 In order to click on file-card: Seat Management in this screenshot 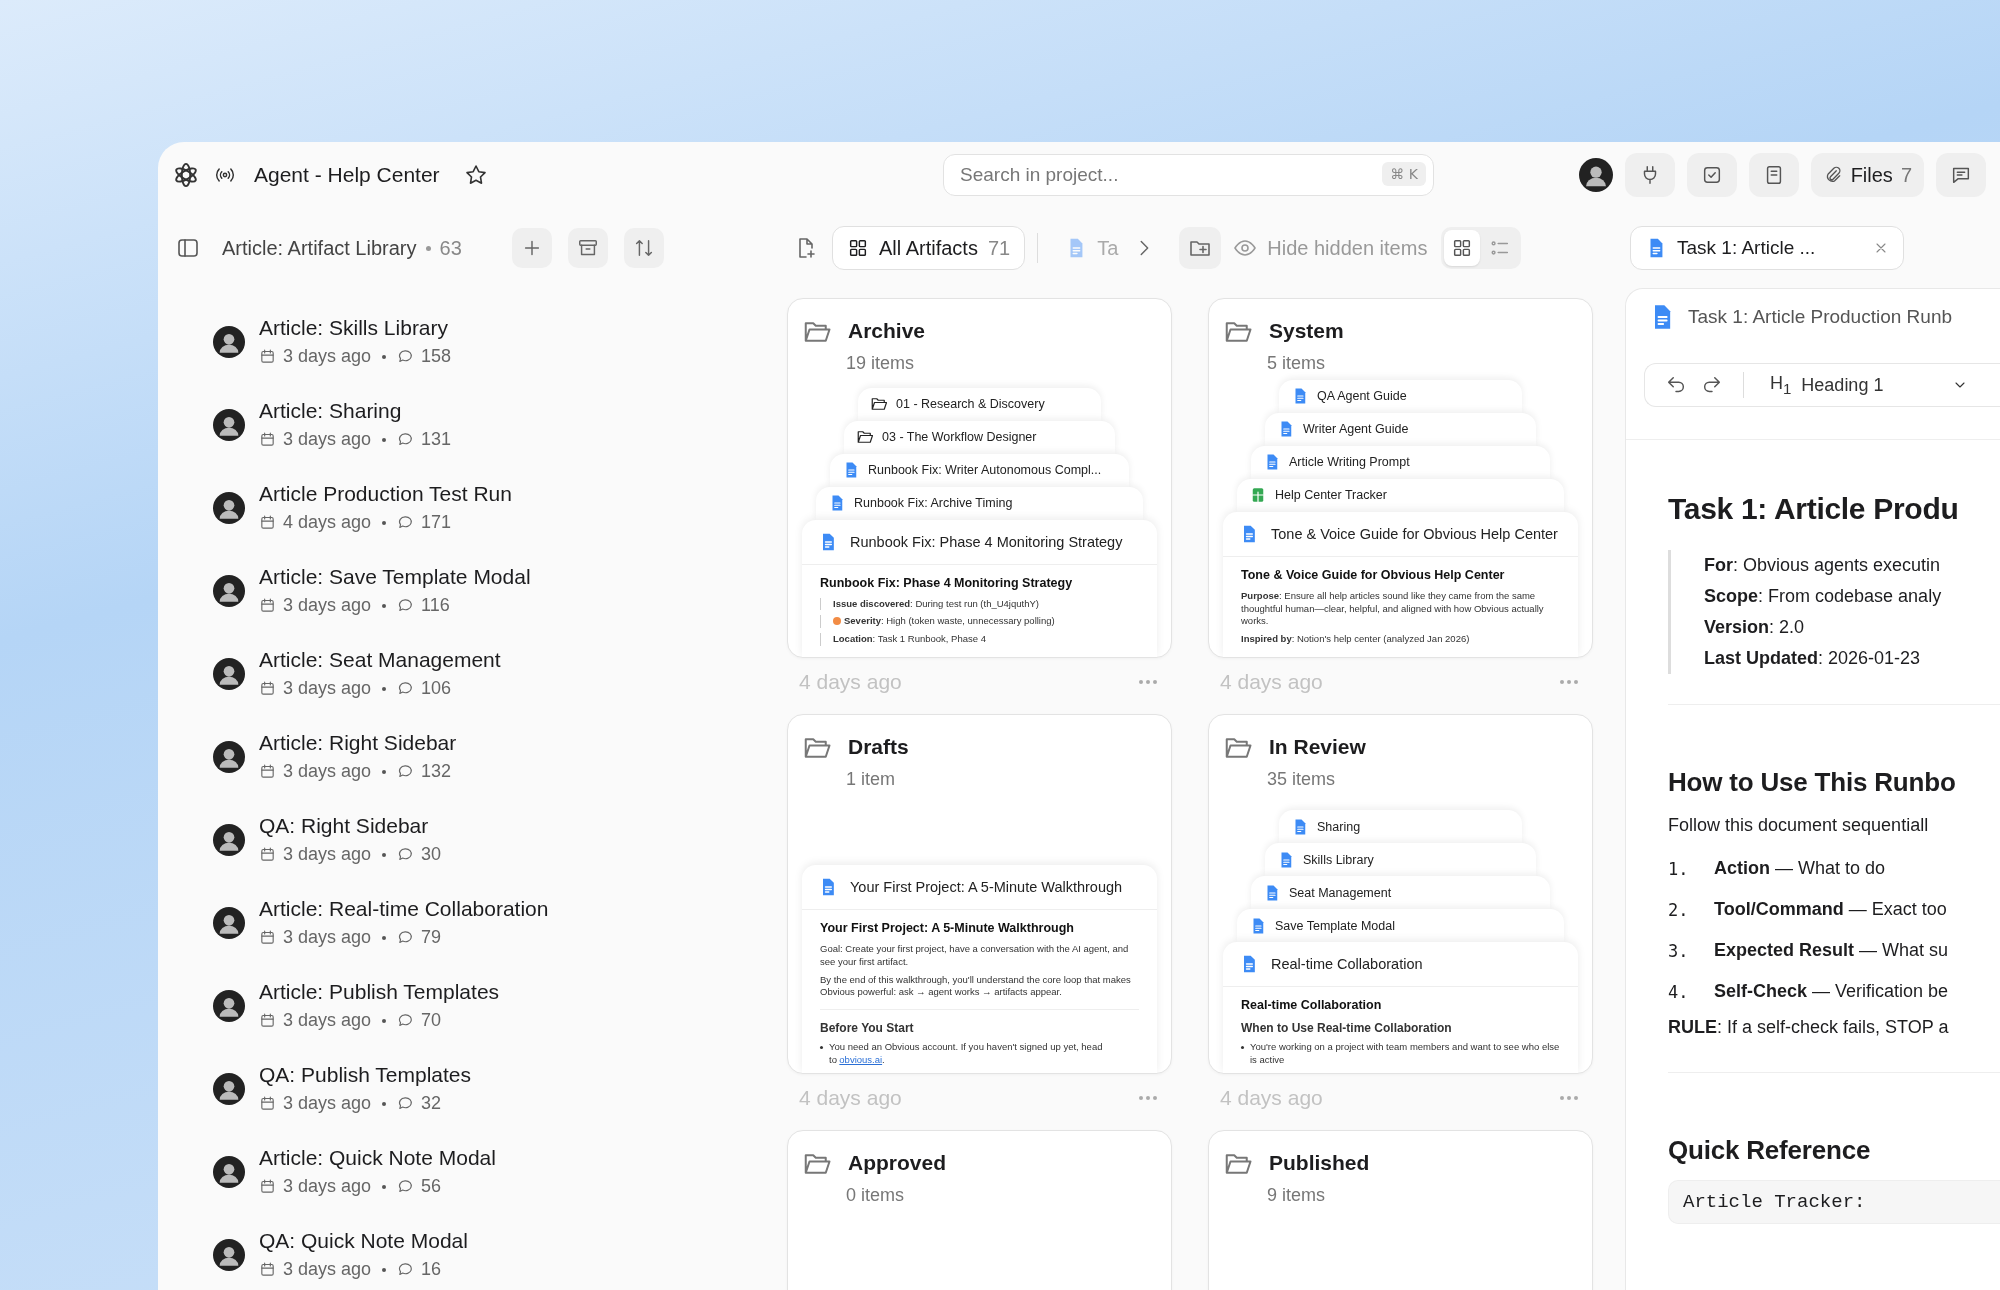, I will do `click(1400, 893)`.